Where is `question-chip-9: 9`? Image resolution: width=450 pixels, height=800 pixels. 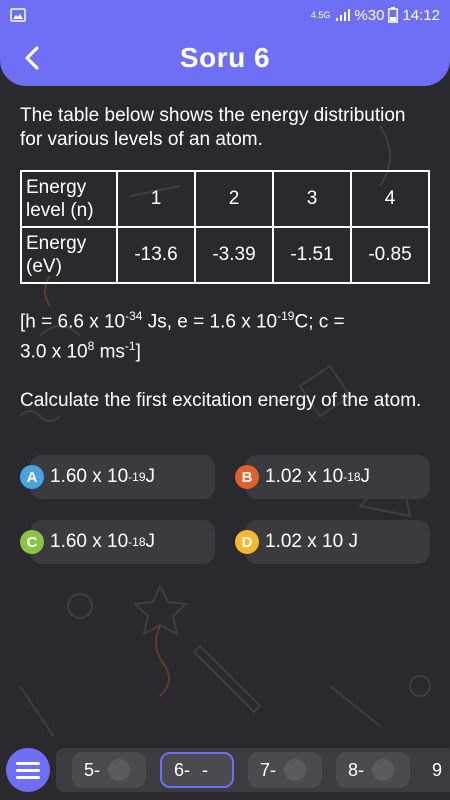 question-chip-9: 9 is located at coordinates (437, 770).